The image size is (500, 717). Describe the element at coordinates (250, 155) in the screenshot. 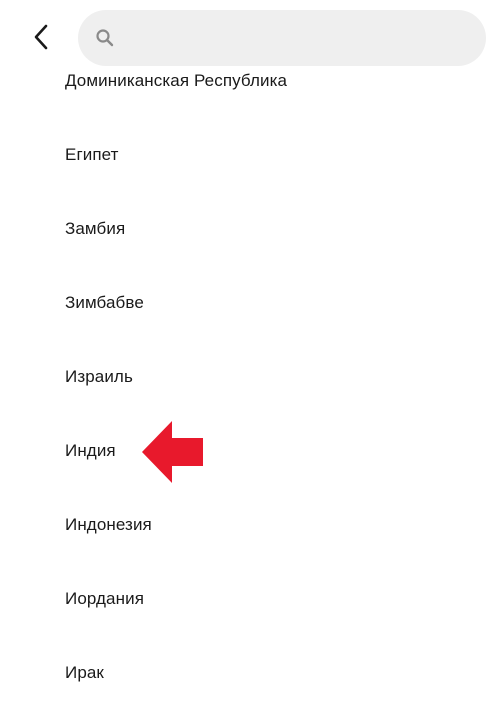

I see `country-item: Египет` at that location.